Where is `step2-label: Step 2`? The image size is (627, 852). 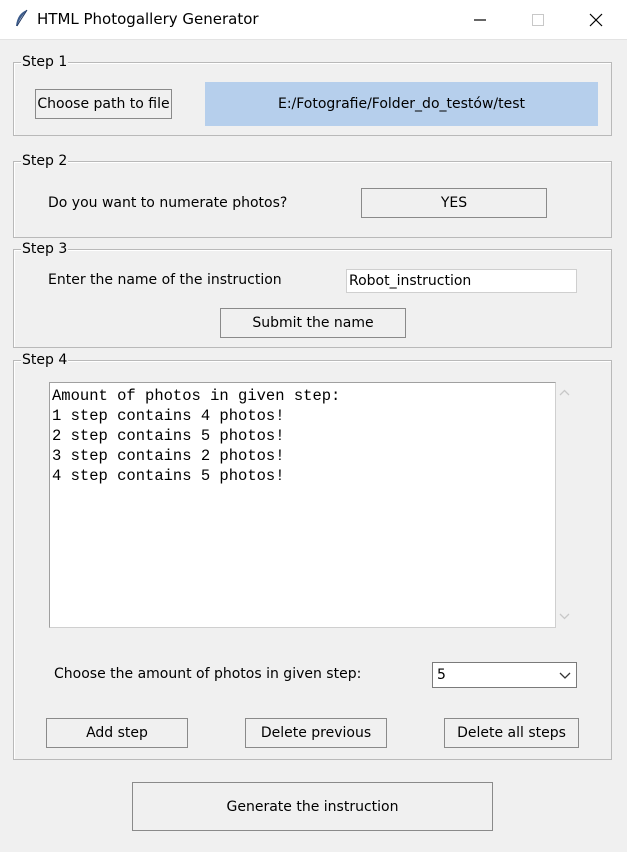 step2-label: Step 2 is located at coordinates (45, 161).